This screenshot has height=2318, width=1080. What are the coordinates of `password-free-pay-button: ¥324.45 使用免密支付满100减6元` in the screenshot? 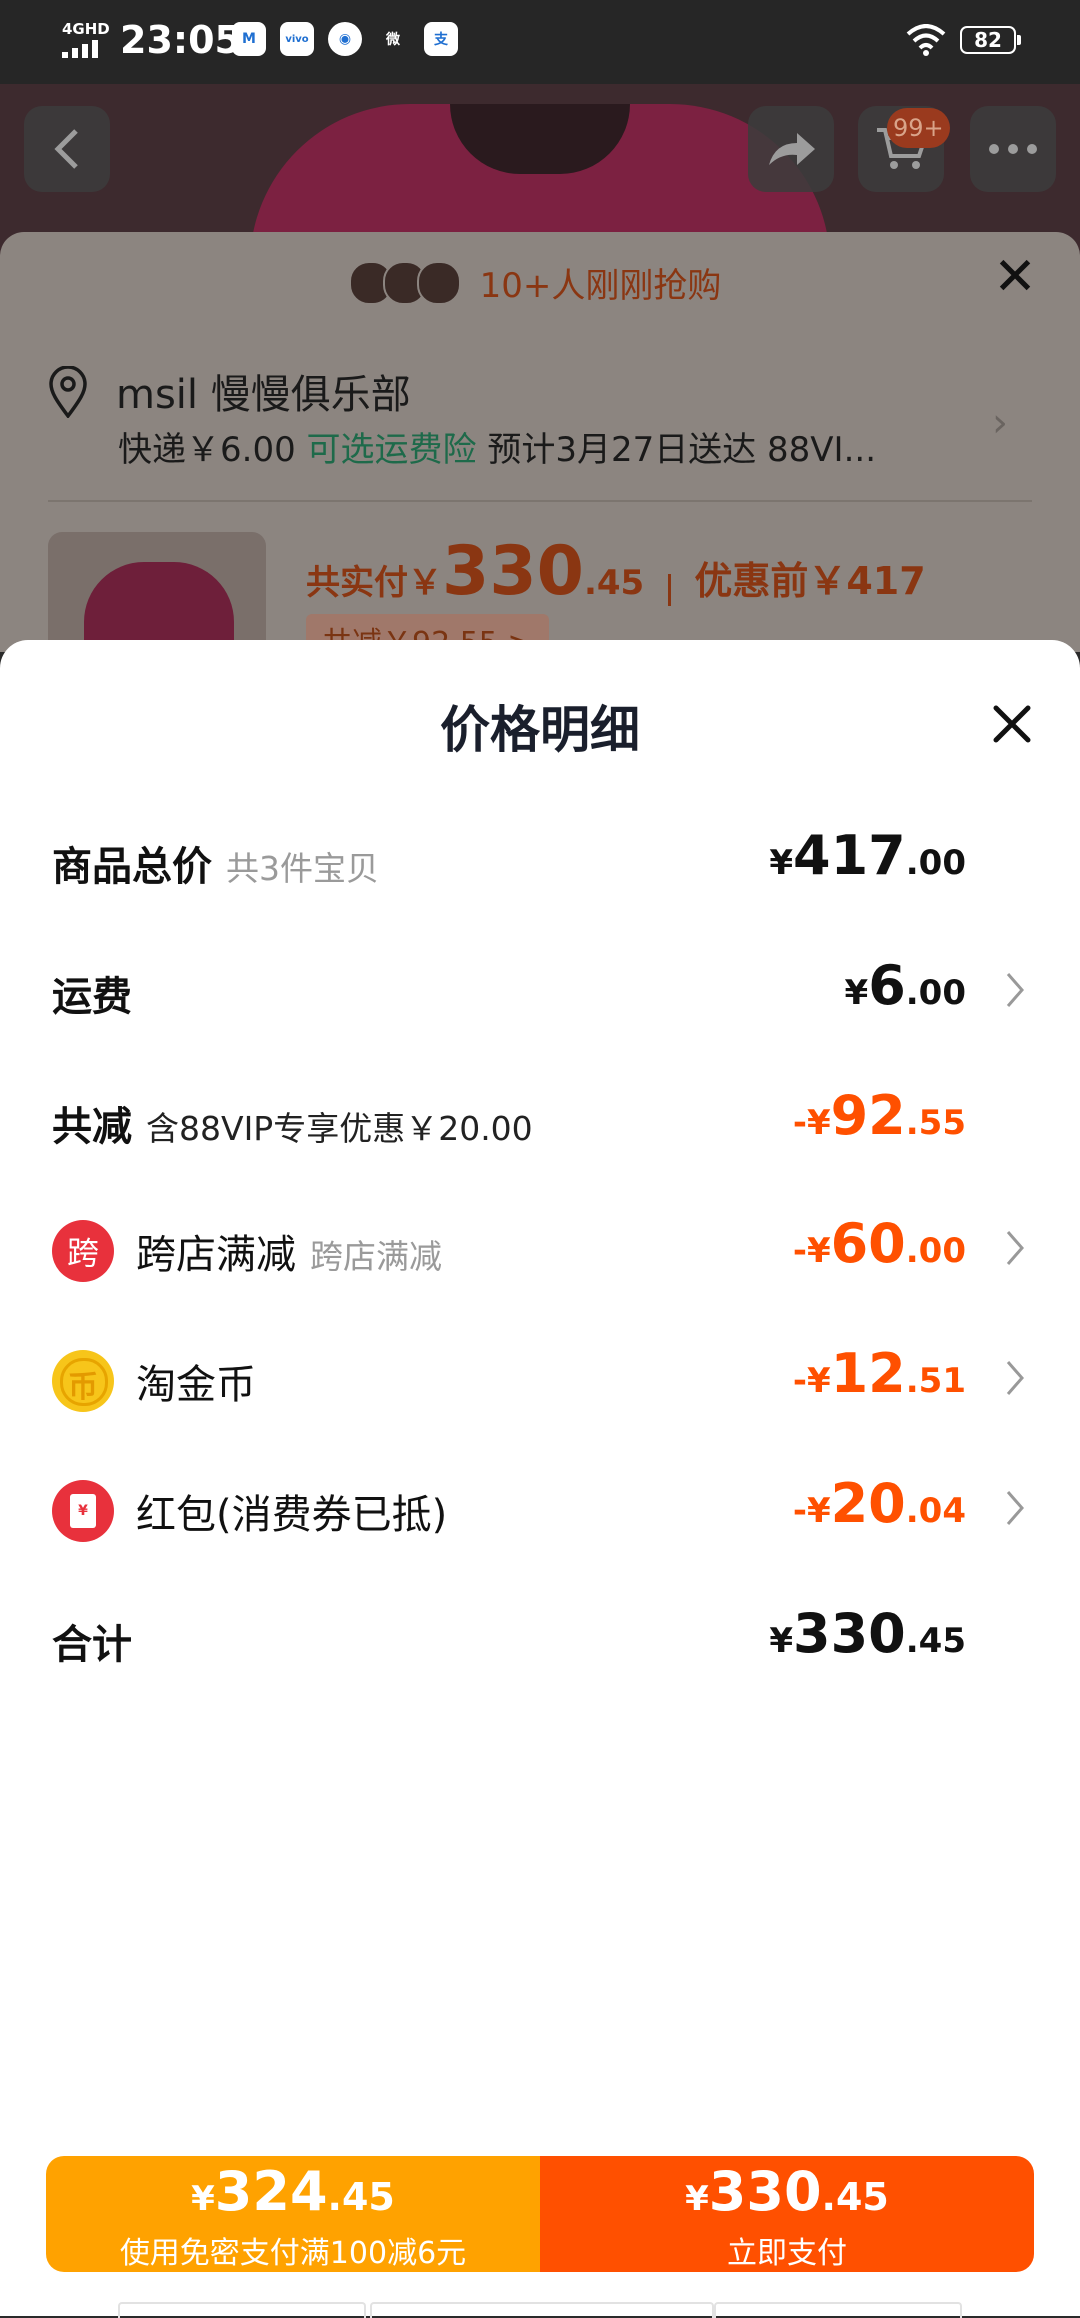 It's located at (293, 2214).